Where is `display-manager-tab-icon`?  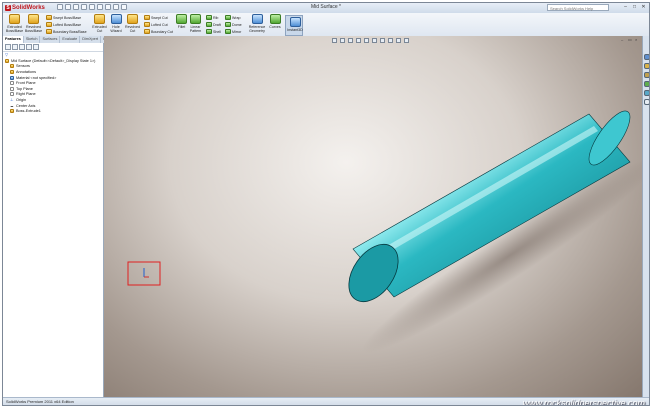
display-manager-tab-icon is located at coordinates (36, 47).